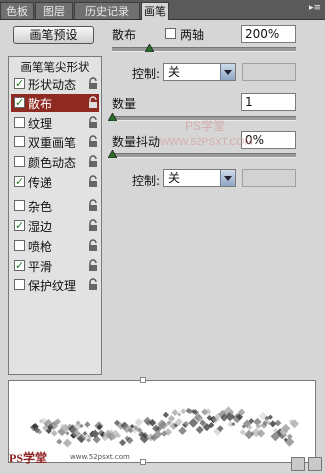 The image size is (325, 474). What do you see at coordinates (174, 72) in the screenshot?
I see `scatter-control-value: 关` at bounding box center [174, 72].